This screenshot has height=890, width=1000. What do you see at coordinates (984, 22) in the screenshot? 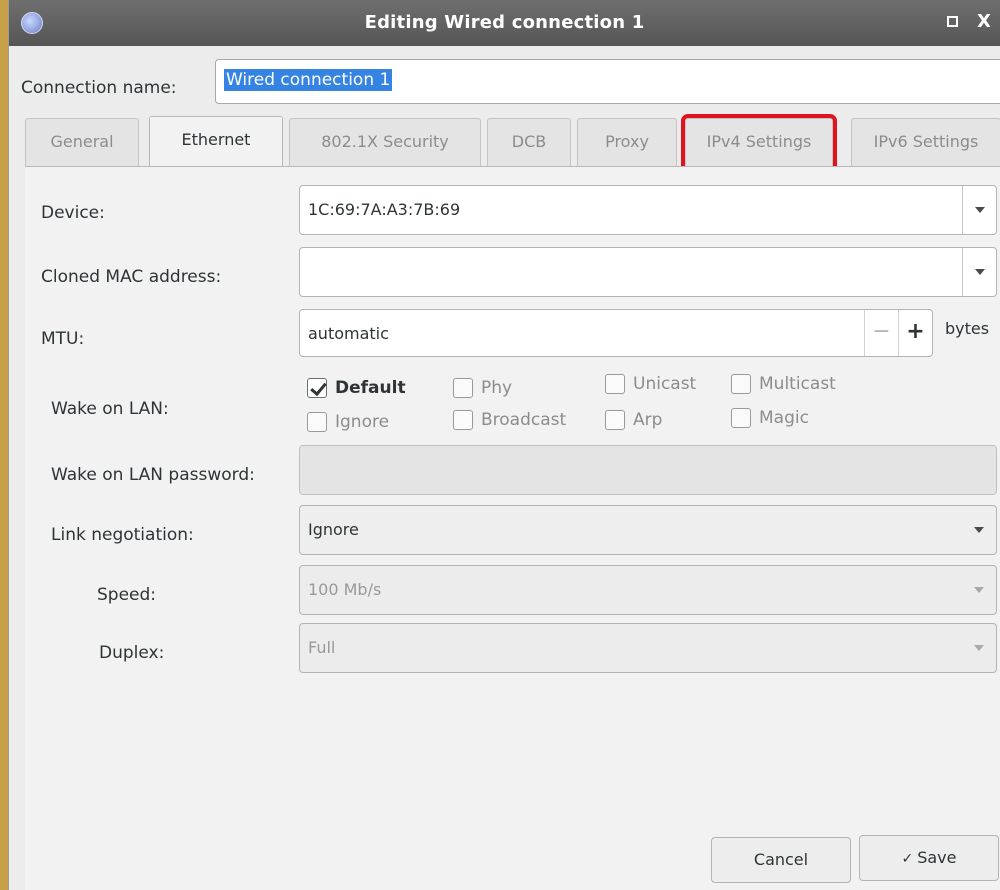
I see `close-button: X` at bounding box center [984, 22].